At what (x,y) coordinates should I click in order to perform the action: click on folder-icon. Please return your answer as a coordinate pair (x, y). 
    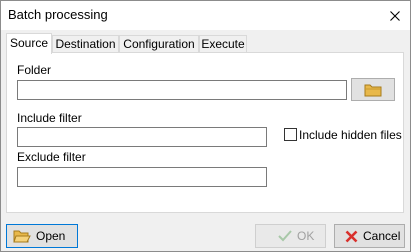
    Looking at the image, I should click on (373, 90).